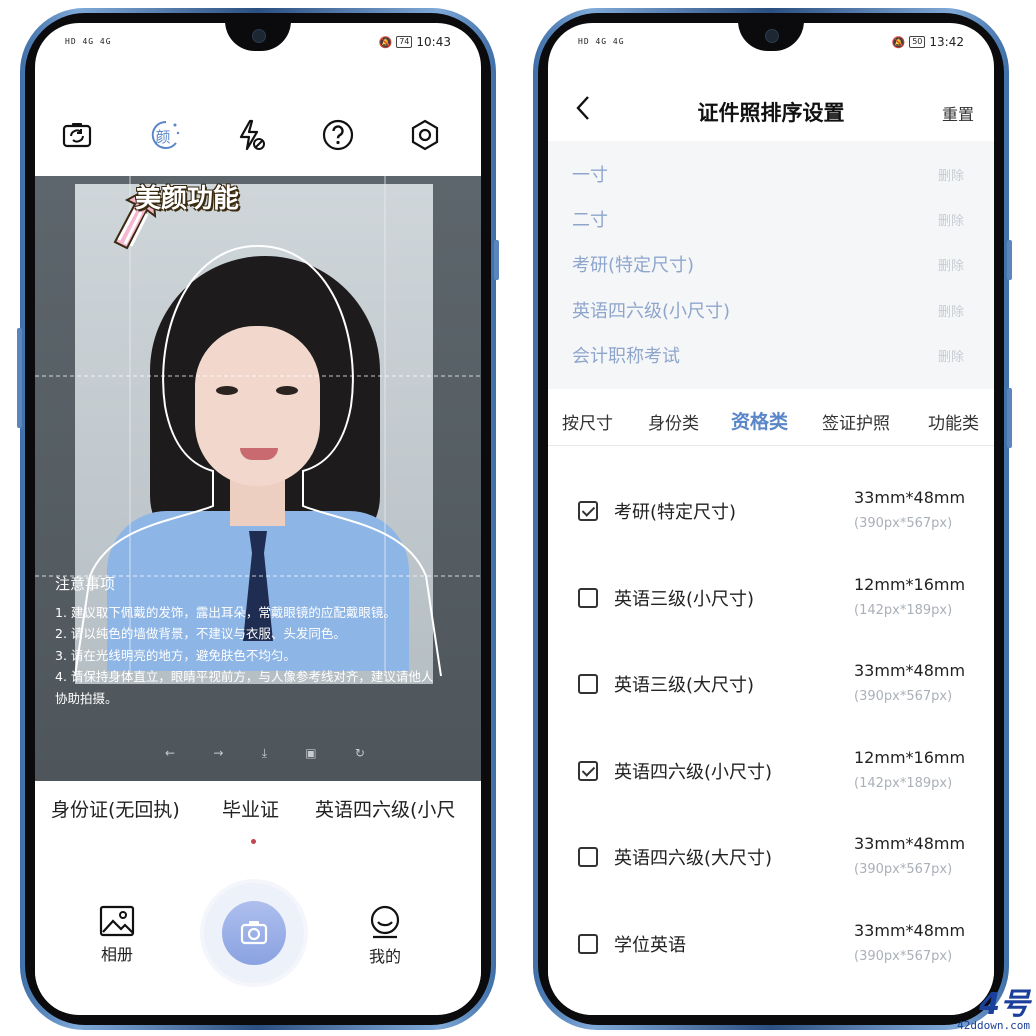  I want to click on album-label: 相册, so click(116, 954).